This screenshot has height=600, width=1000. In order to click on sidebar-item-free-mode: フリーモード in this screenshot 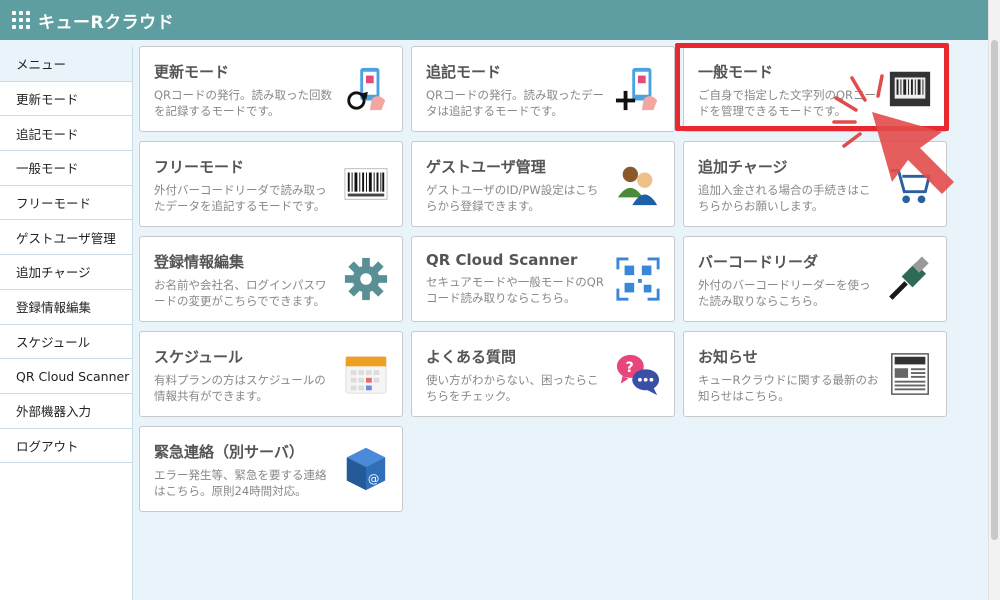, I will do `click(66, 203)`.